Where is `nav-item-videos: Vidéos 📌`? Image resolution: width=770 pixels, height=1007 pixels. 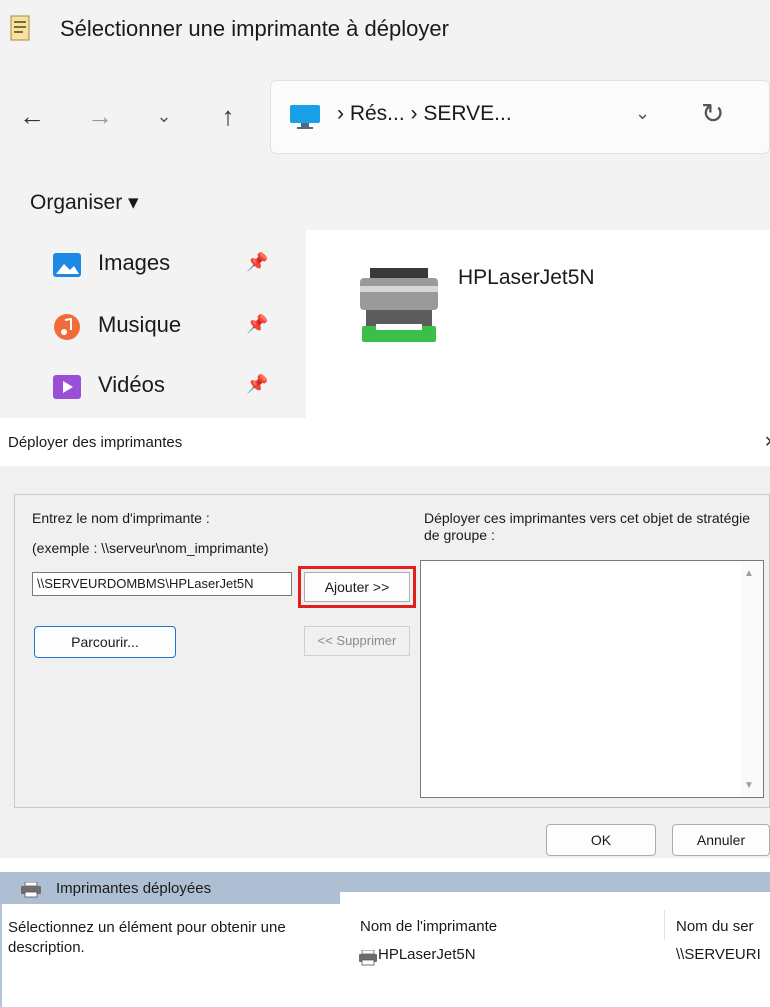
nav-item-videos: Vidéos 📌 is located at coordinates (172, 387).